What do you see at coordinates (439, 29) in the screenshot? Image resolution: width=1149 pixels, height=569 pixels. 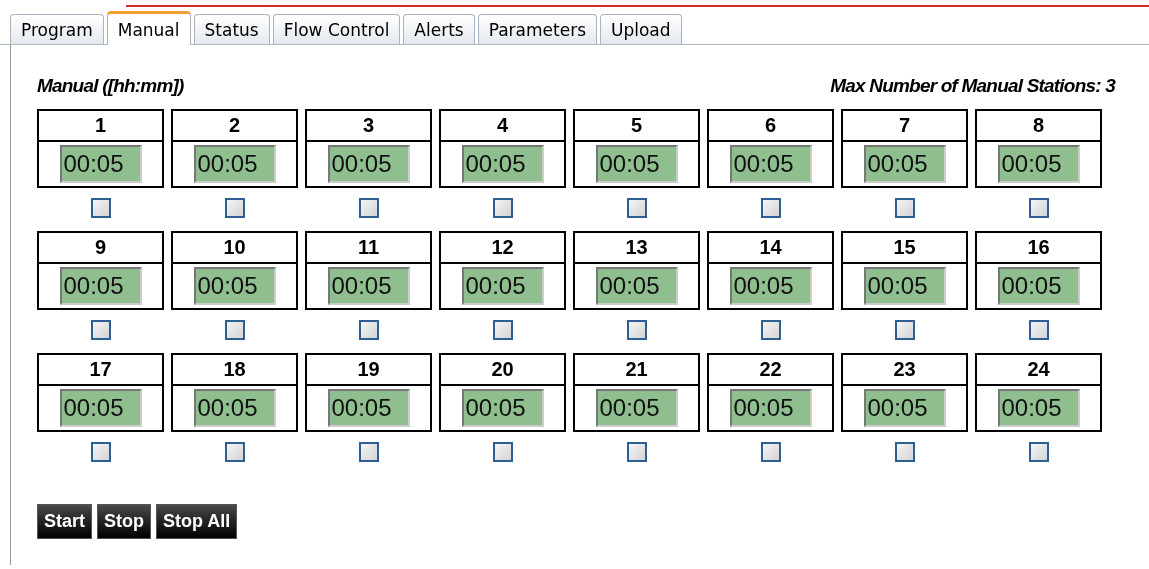 I see `tab: Alerts` at bounding box center [439, 29].